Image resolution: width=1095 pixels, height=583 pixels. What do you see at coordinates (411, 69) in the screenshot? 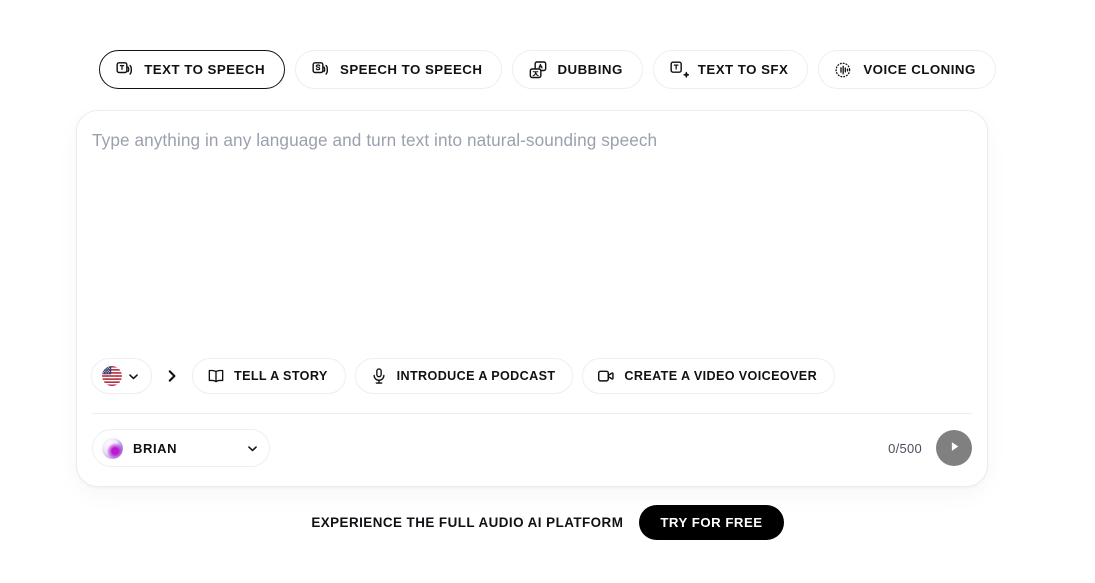
I see `tab-label: SPEECH TO SPEECH` at bounding box center [411, 69].